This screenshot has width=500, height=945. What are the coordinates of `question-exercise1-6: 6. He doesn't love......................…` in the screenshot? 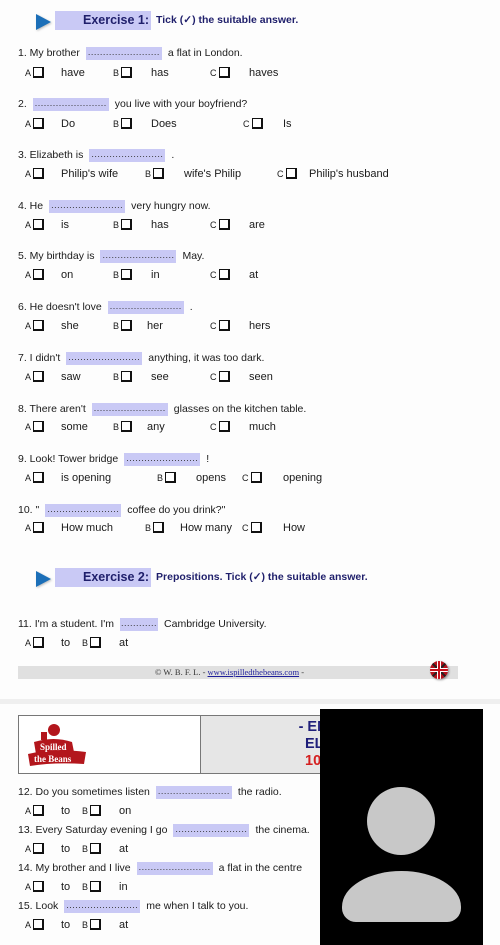 It's located at (105, 307).